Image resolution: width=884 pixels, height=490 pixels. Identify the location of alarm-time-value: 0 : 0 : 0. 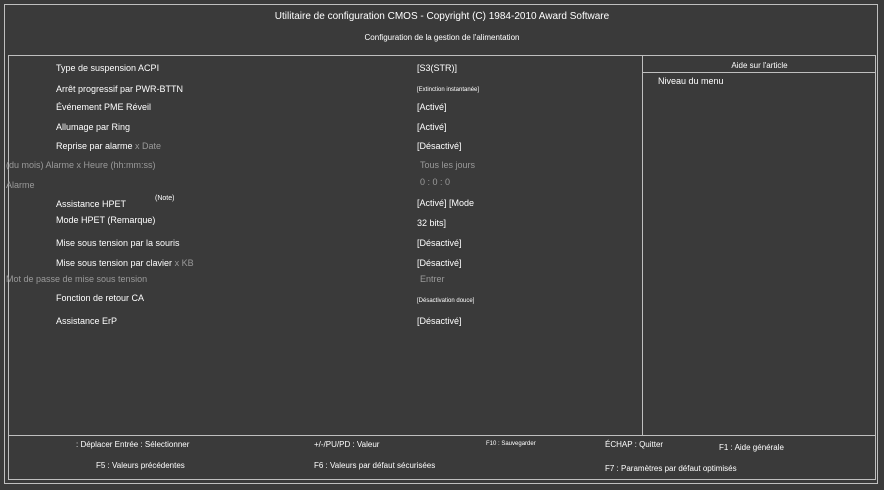
(435, 182).